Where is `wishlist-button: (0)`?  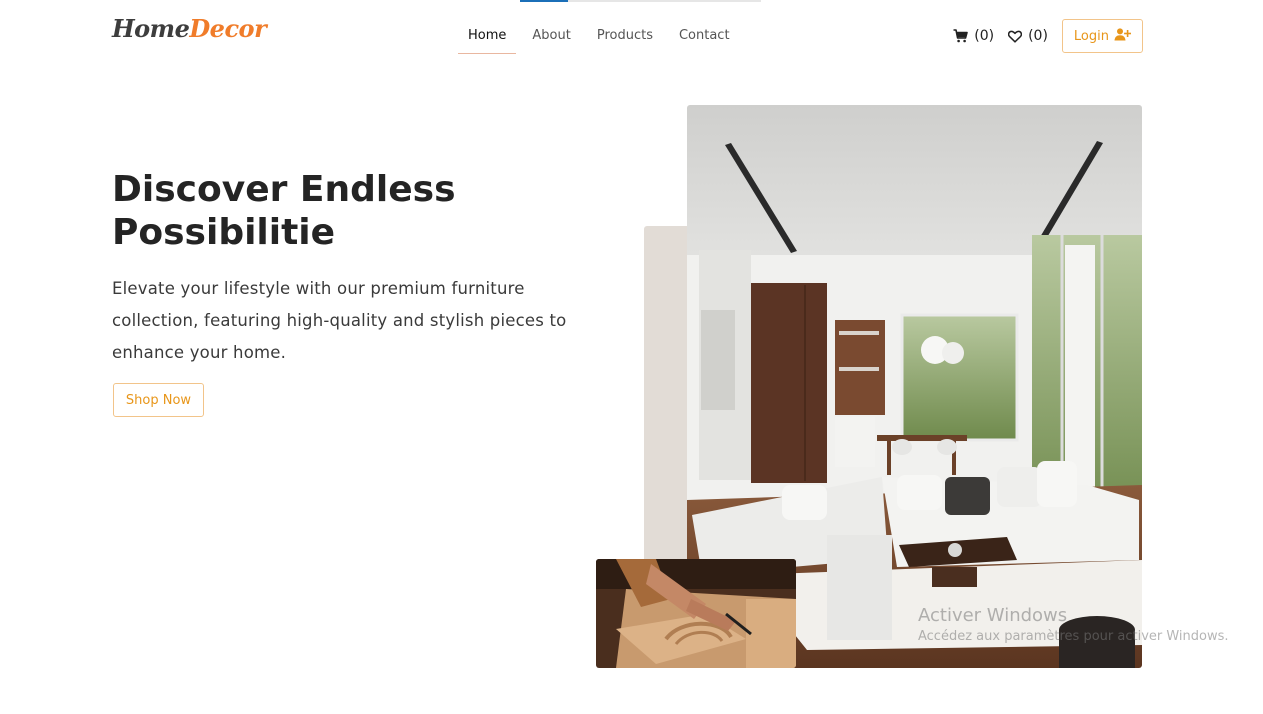
wishlist-button: (0) is located at coordinates (1028, 36).